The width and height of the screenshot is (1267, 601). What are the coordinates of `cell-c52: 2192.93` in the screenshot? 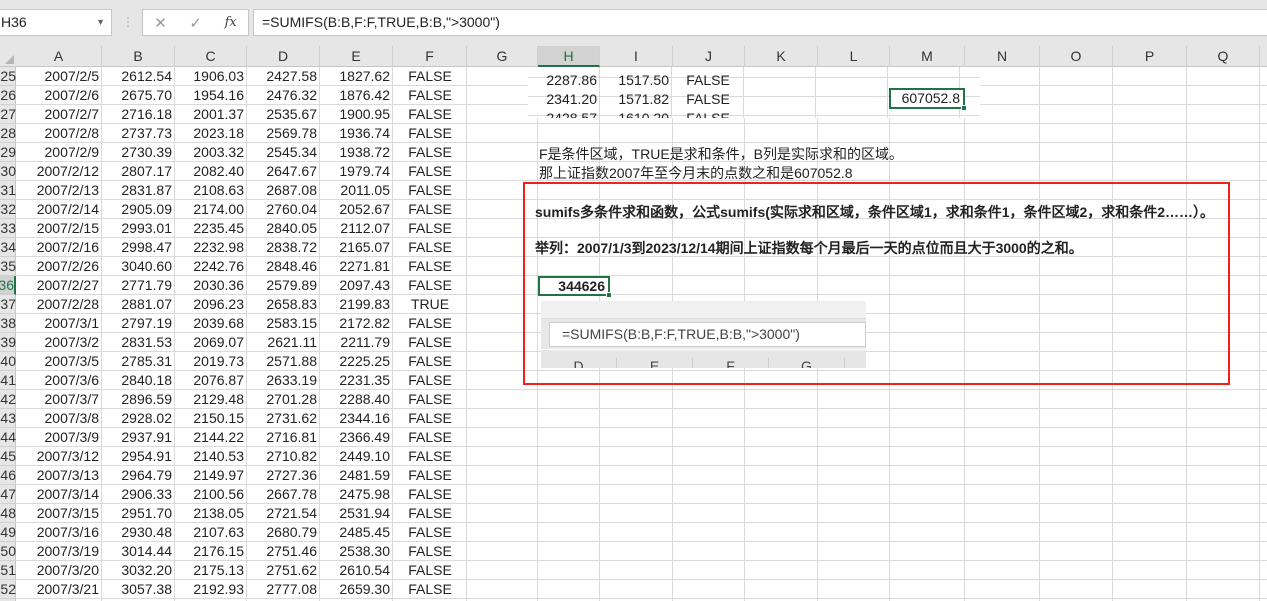 It's located at (211, 589).